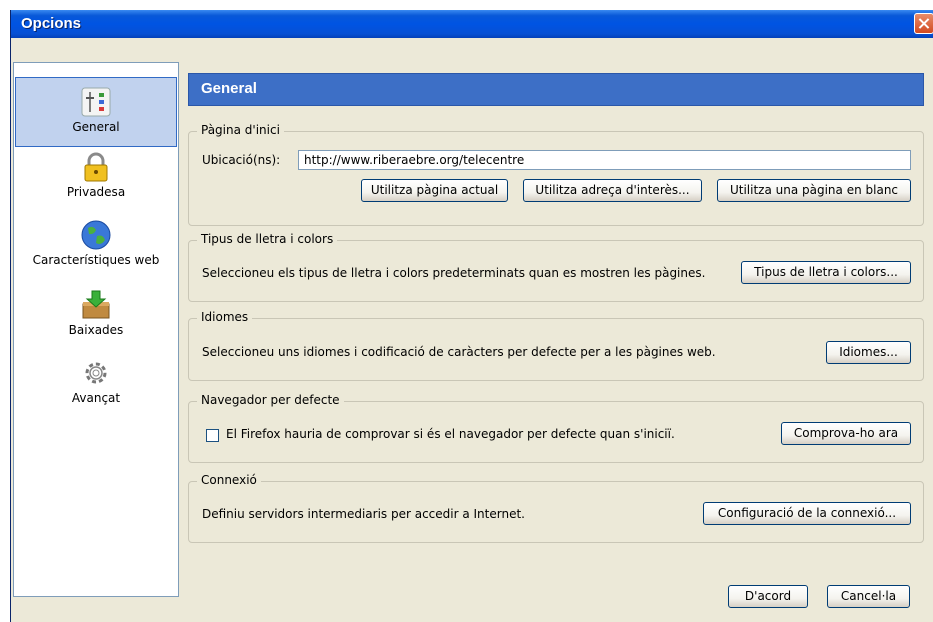  Describe the element at coordinates (604, 160) in the screenshot. I see `homepage-url-field: http://www.riberaebre.org/telecentre` at that location.